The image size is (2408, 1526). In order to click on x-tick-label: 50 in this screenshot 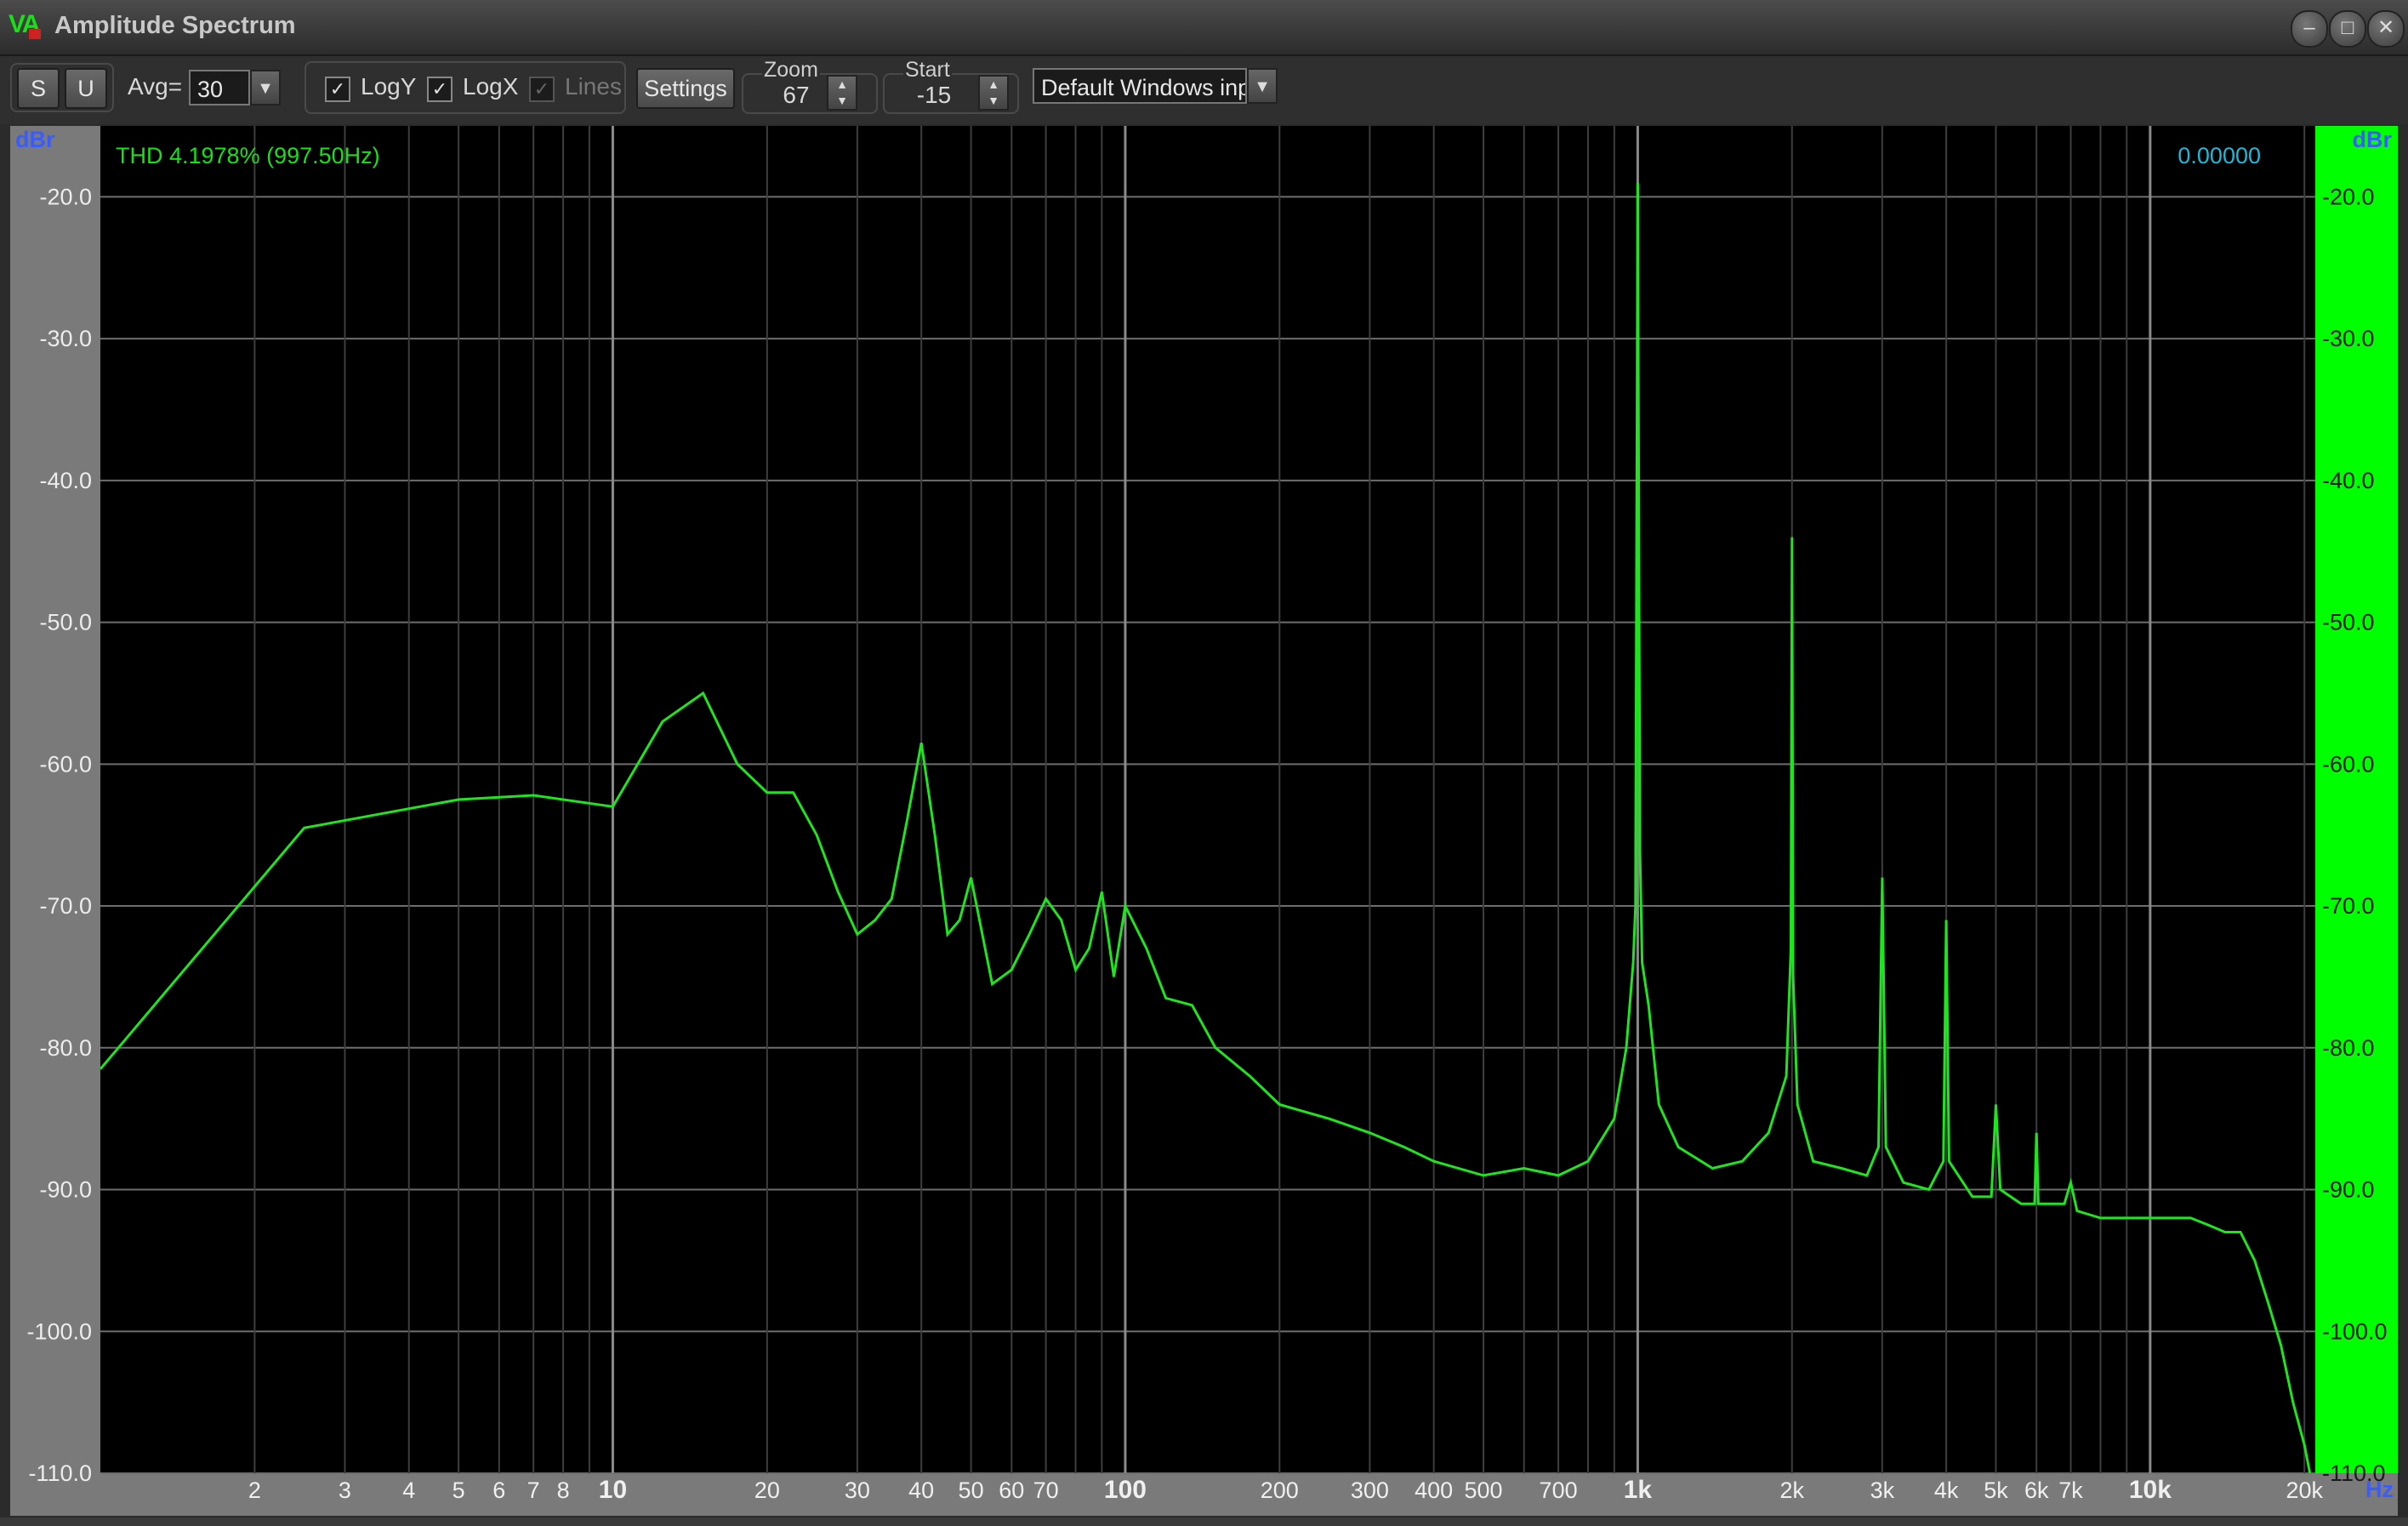, I will do `click(971, 1490)`.